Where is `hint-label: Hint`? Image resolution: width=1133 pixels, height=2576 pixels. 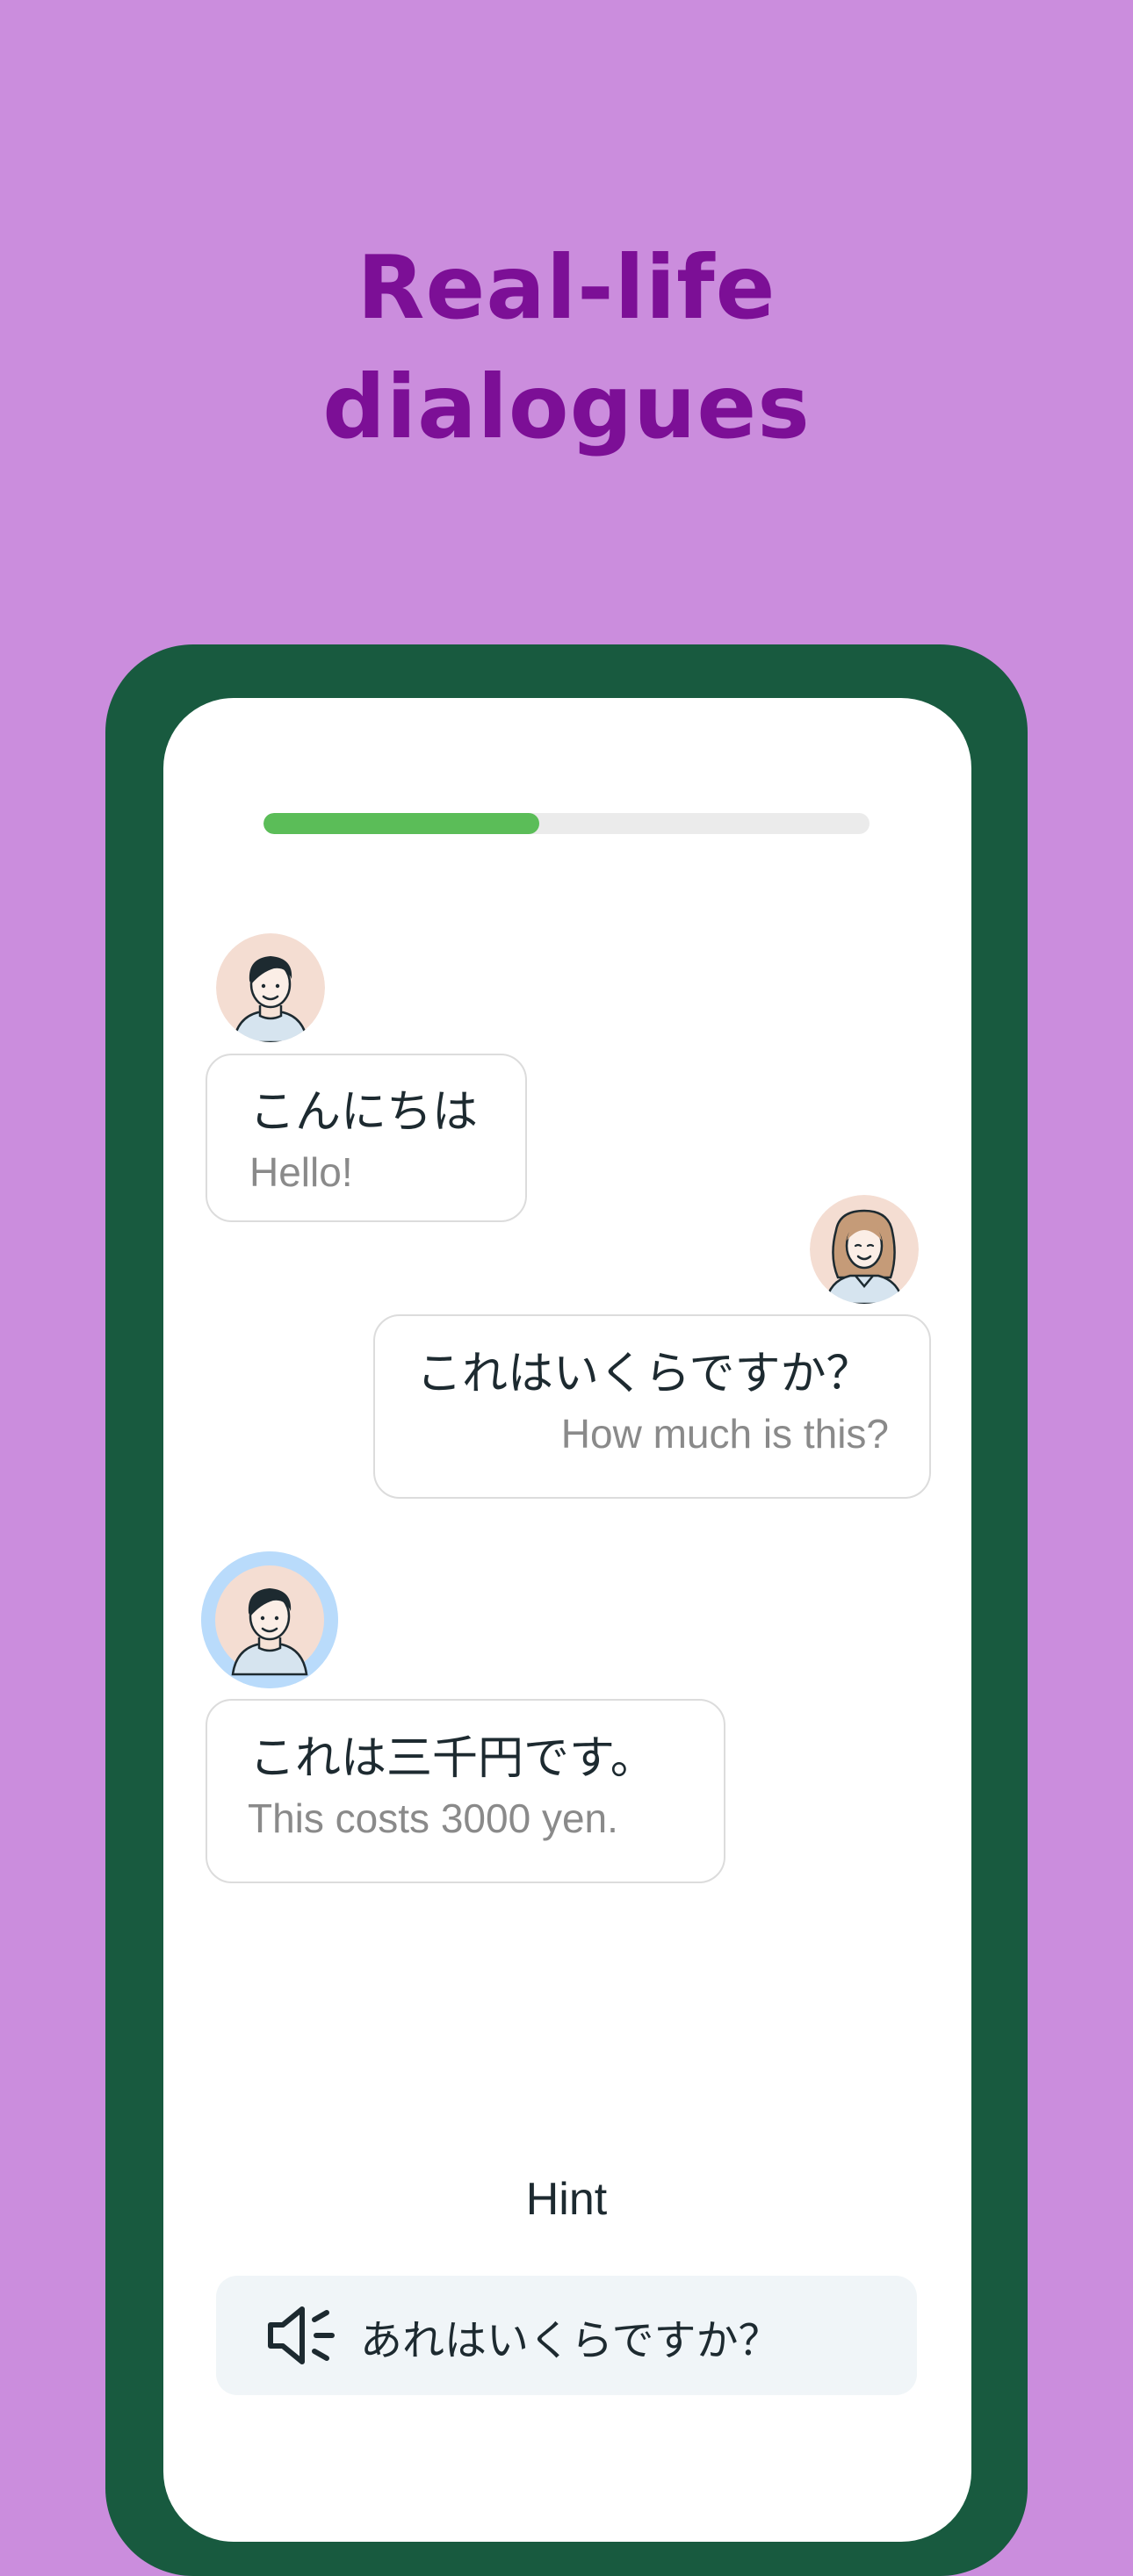
hint-label: Hint is located at coordinates (566, 2199).